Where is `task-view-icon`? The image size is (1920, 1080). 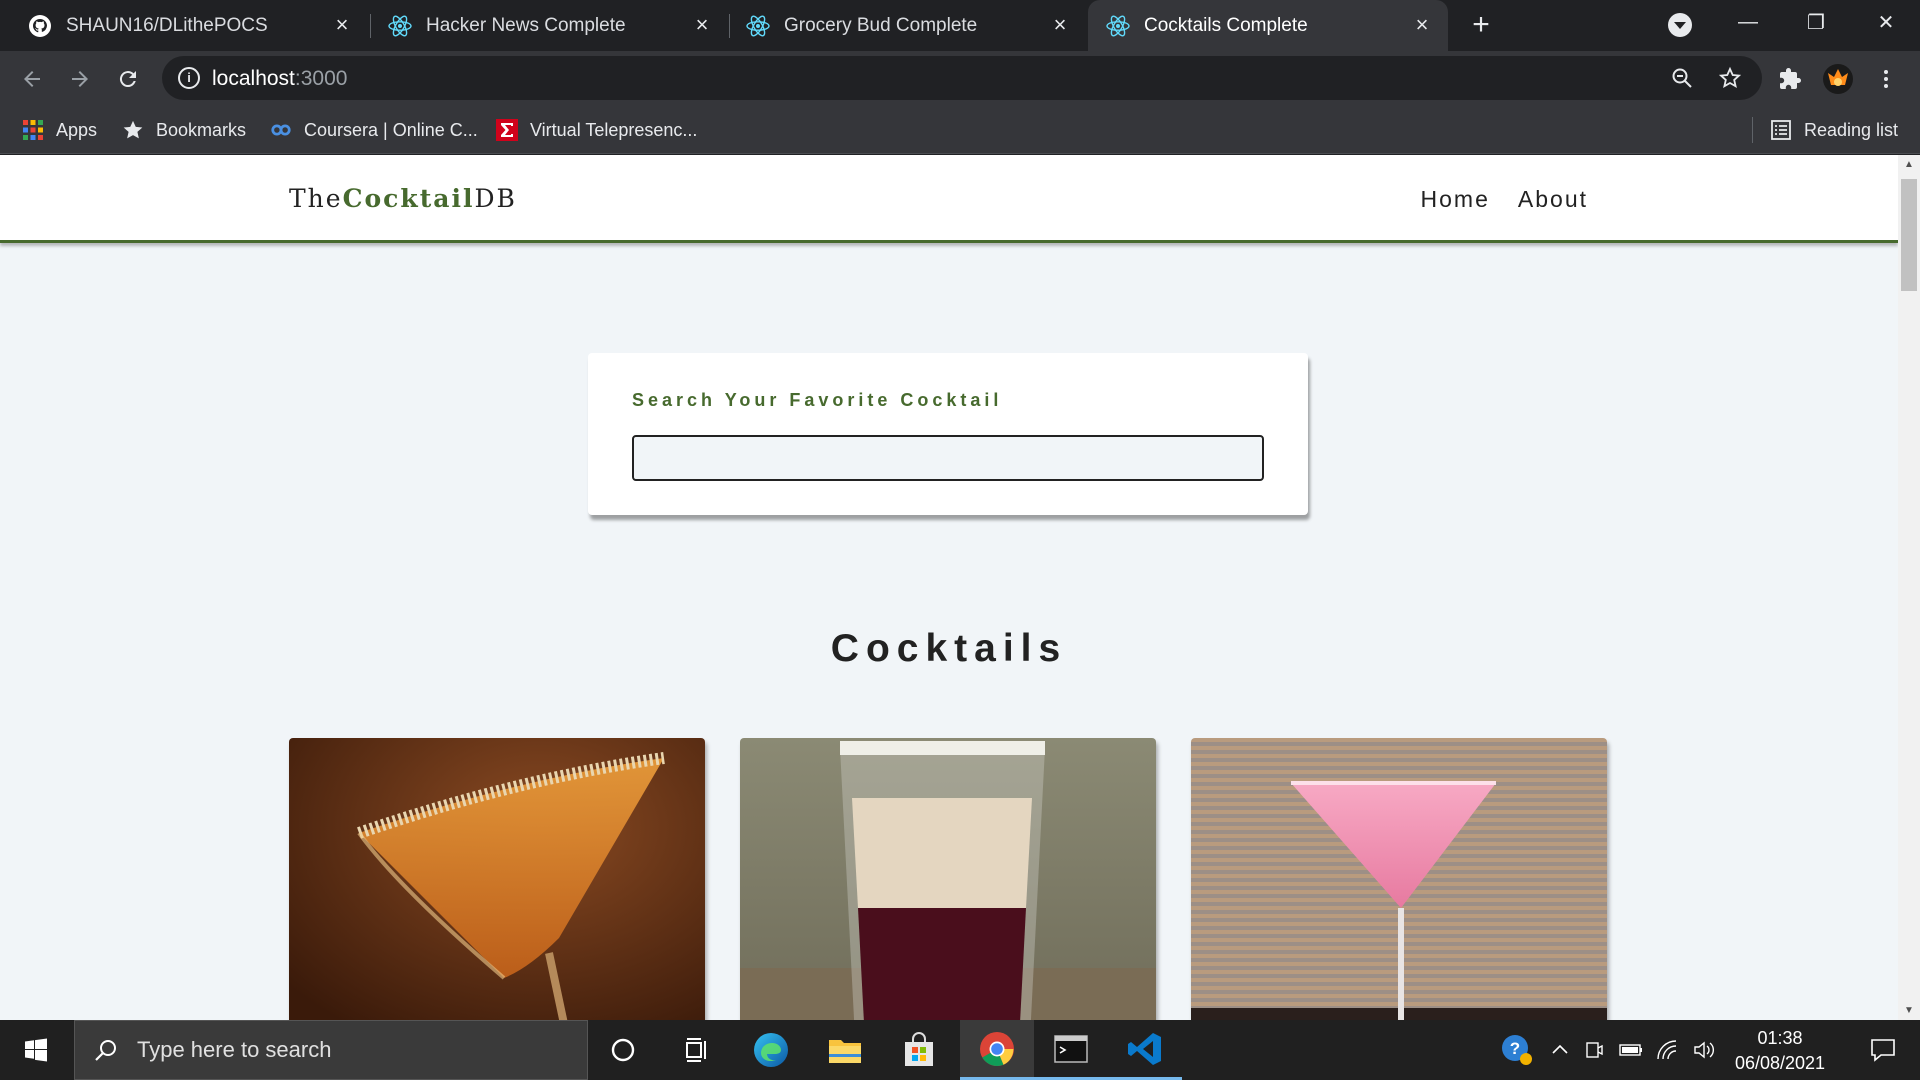
task-view-icon is located at coordinates (696, 1050).